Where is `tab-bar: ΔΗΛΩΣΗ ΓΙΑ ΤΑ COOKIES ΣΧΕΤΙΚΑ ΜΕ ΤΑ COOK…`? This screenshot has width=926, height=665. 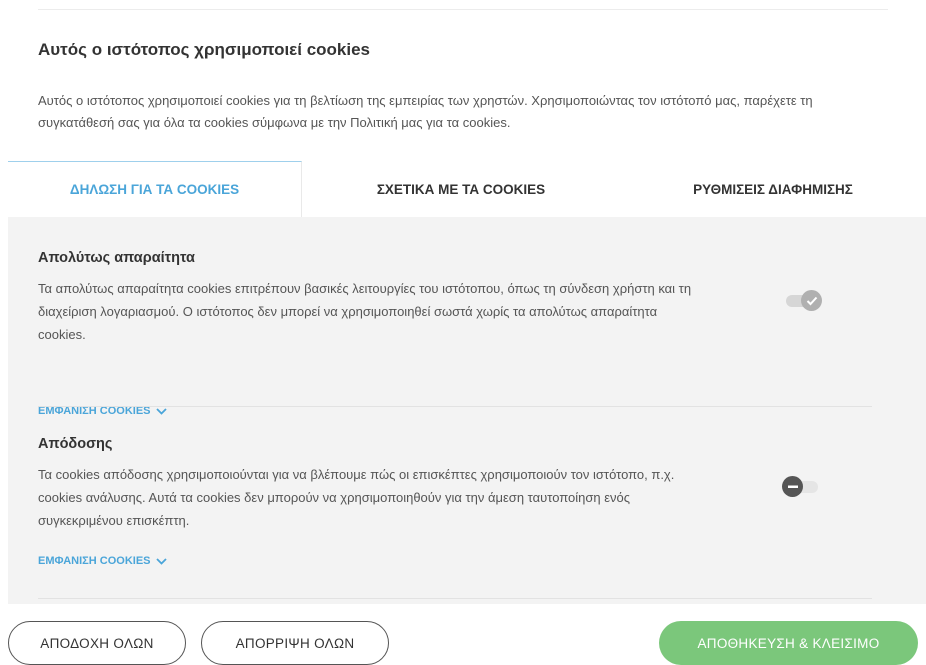
tab-bar: ΔΗΛΩΣΗ ΓΙΑ ΤΑ COOKIES ΣΧΕΤΙΚΑ ΜΕ ΤΑ COOK… is located at coordinates (467, 189).